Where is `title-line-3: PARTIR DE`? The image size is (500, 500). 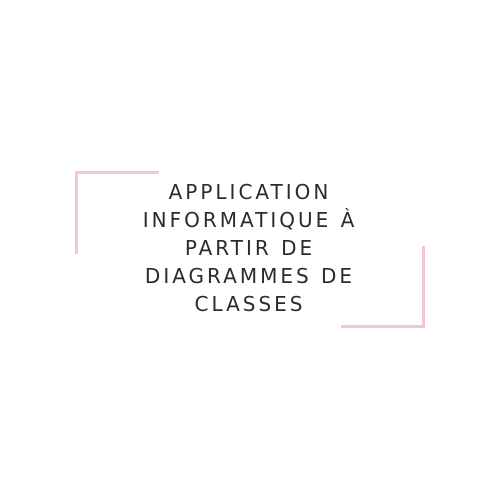 title-line-3: PARTIR DE is located at coordinates (250, 248).